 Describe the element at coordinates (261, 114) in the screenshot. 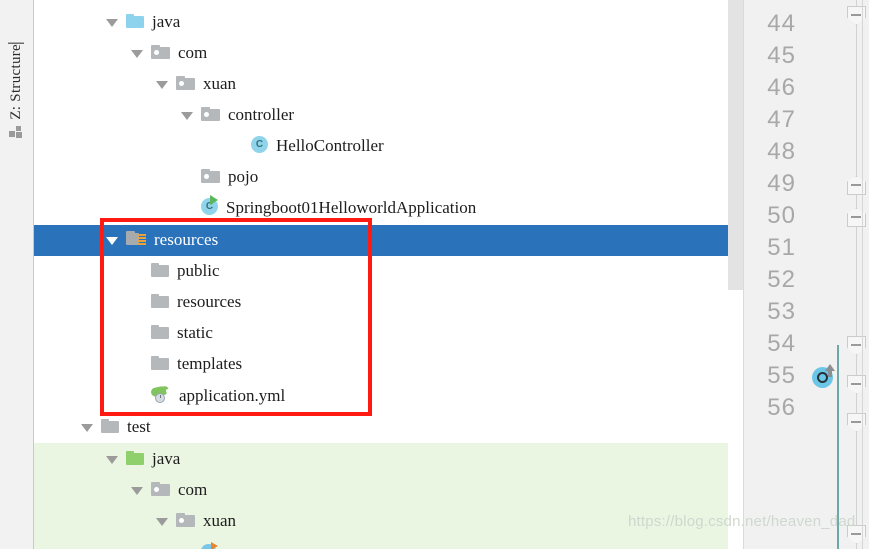

I see `tree-node-label: controller` at that location.